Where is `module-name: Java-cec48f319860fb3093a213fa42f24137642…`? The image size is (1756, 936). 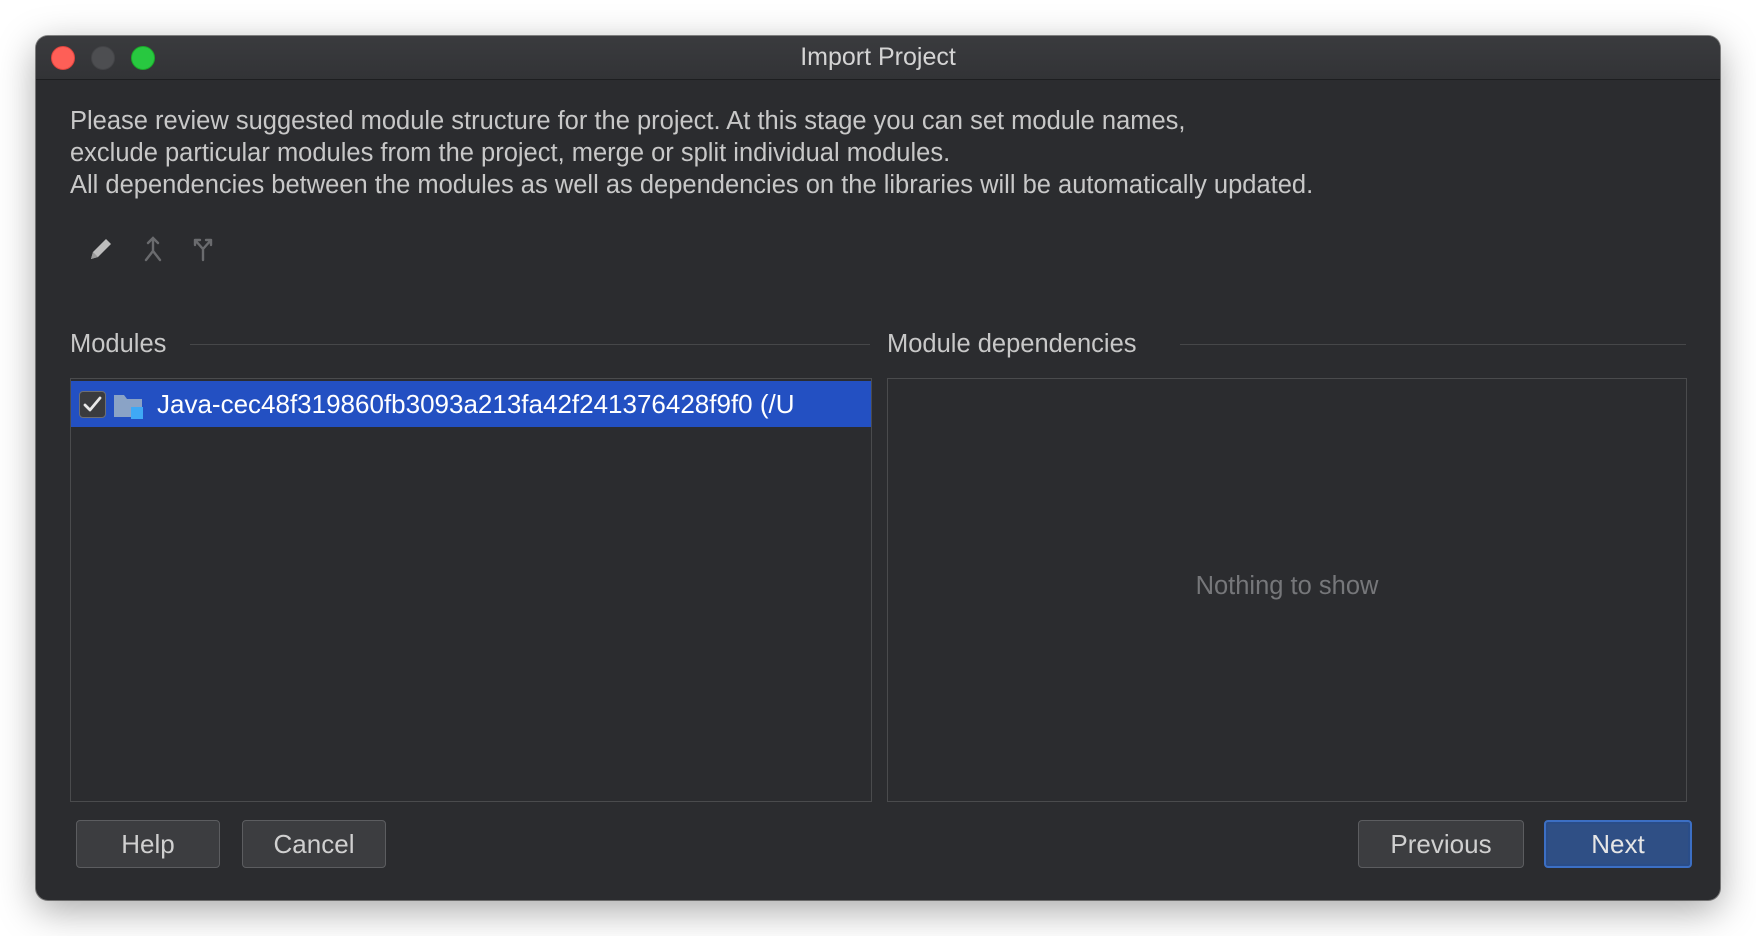 module-name: Java-cec48f319860fb3093a213fa42f24137642… is located at coordinates (476, 404).